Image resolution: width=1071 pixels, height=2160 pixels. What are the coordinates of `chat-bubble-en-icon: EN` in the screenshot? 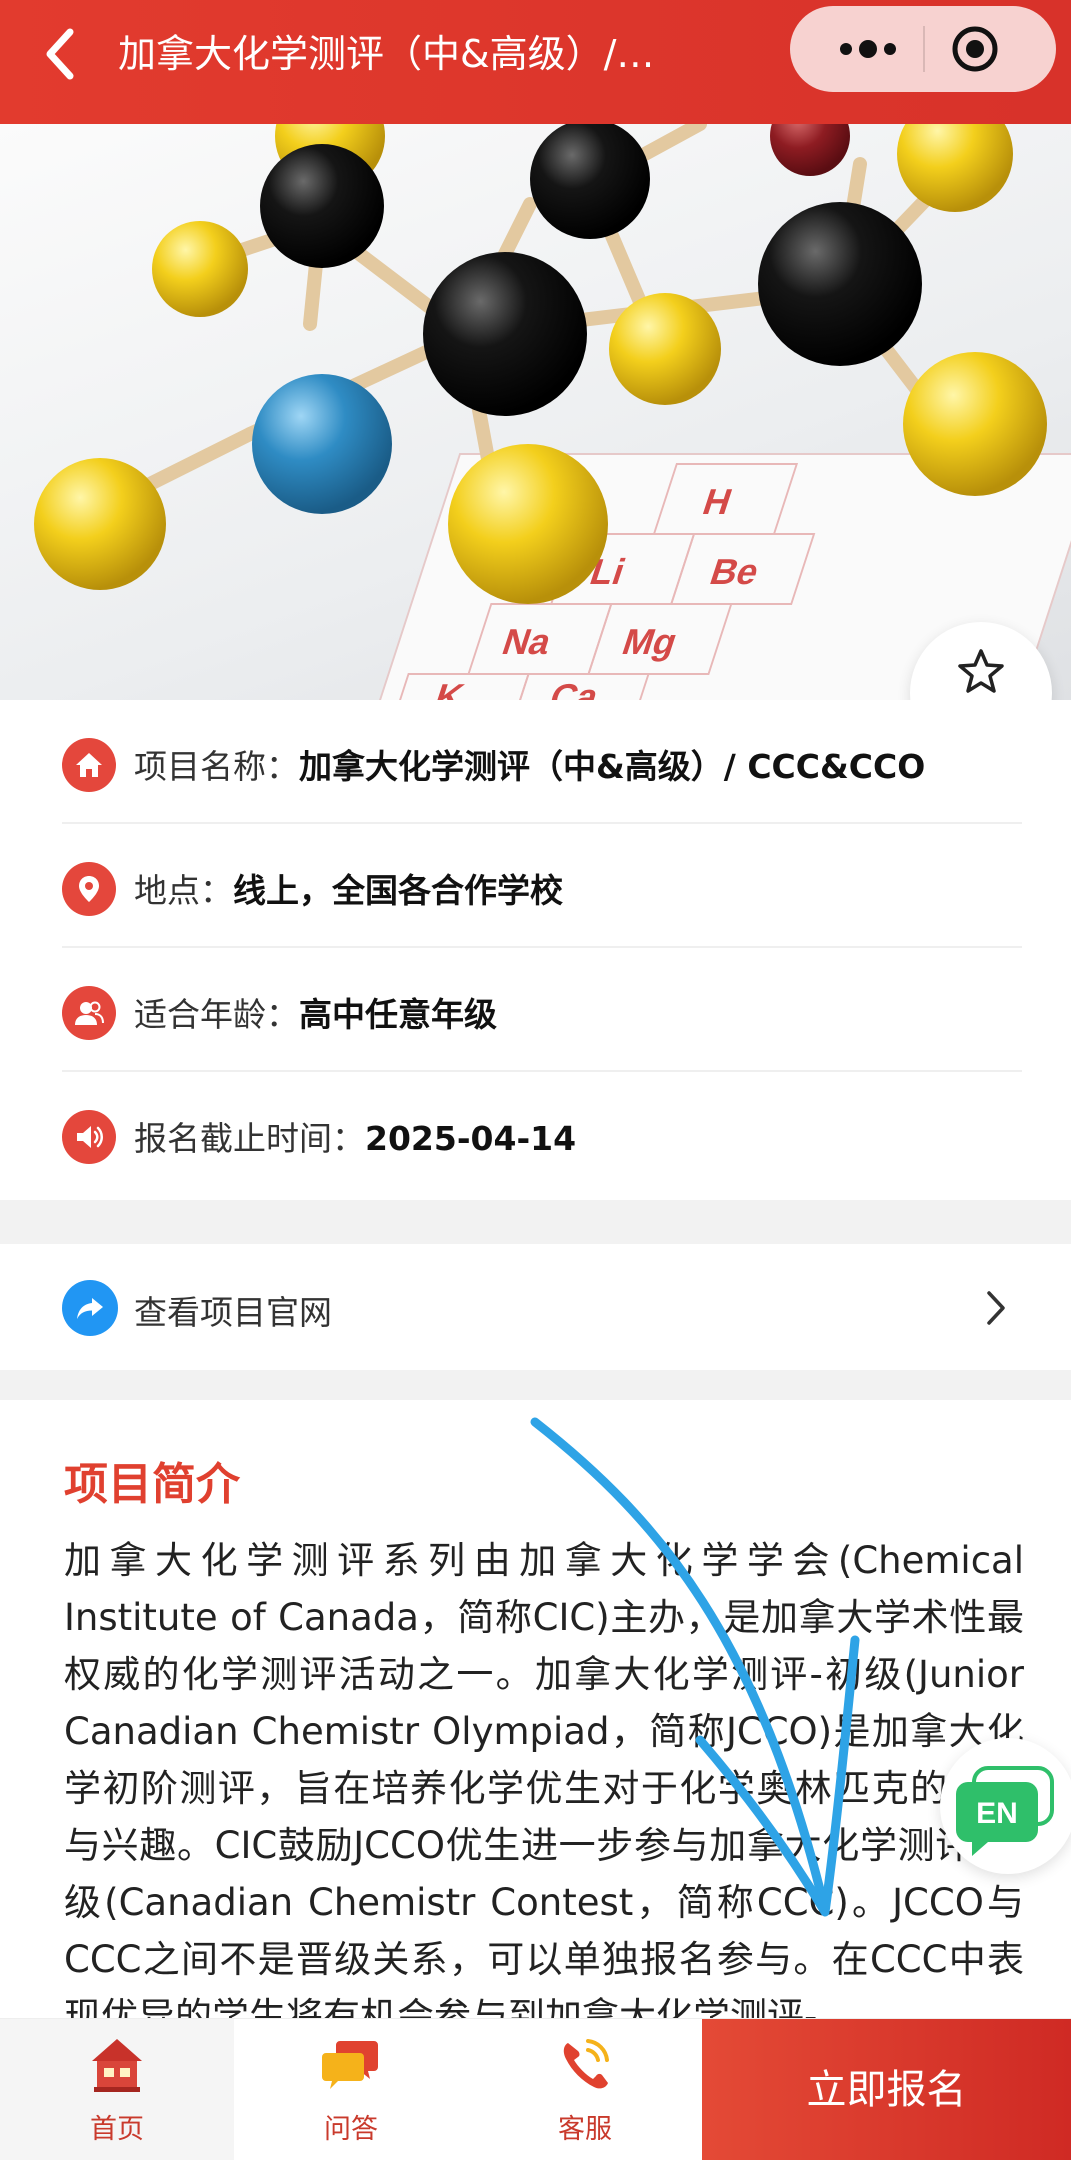 It's located at (1005, 1811).